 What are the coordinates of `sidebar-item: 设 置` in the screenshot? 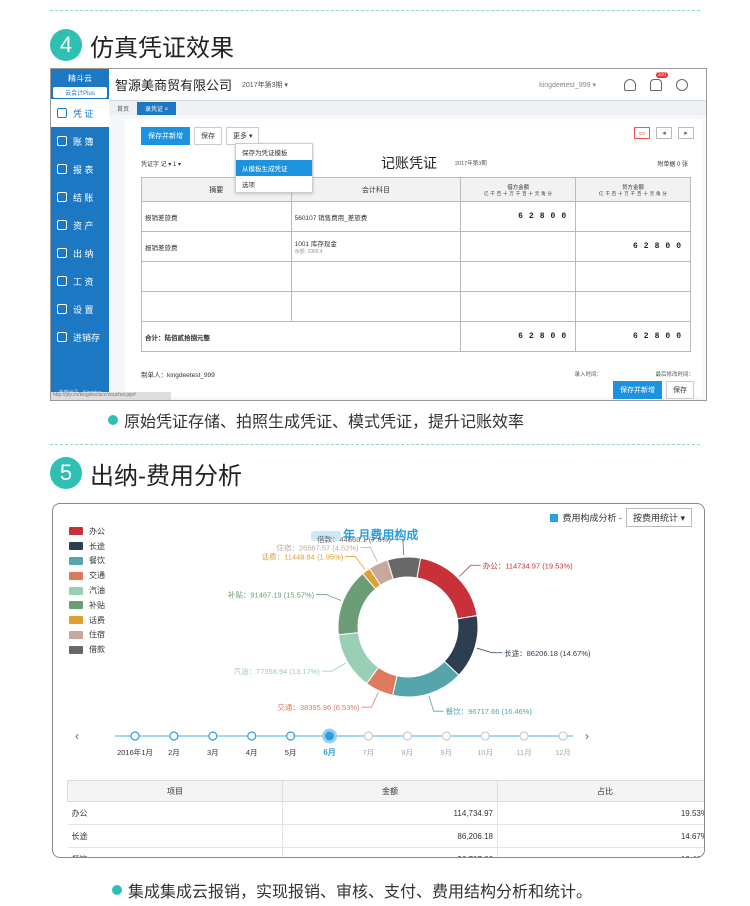 It's located at (80, 309).